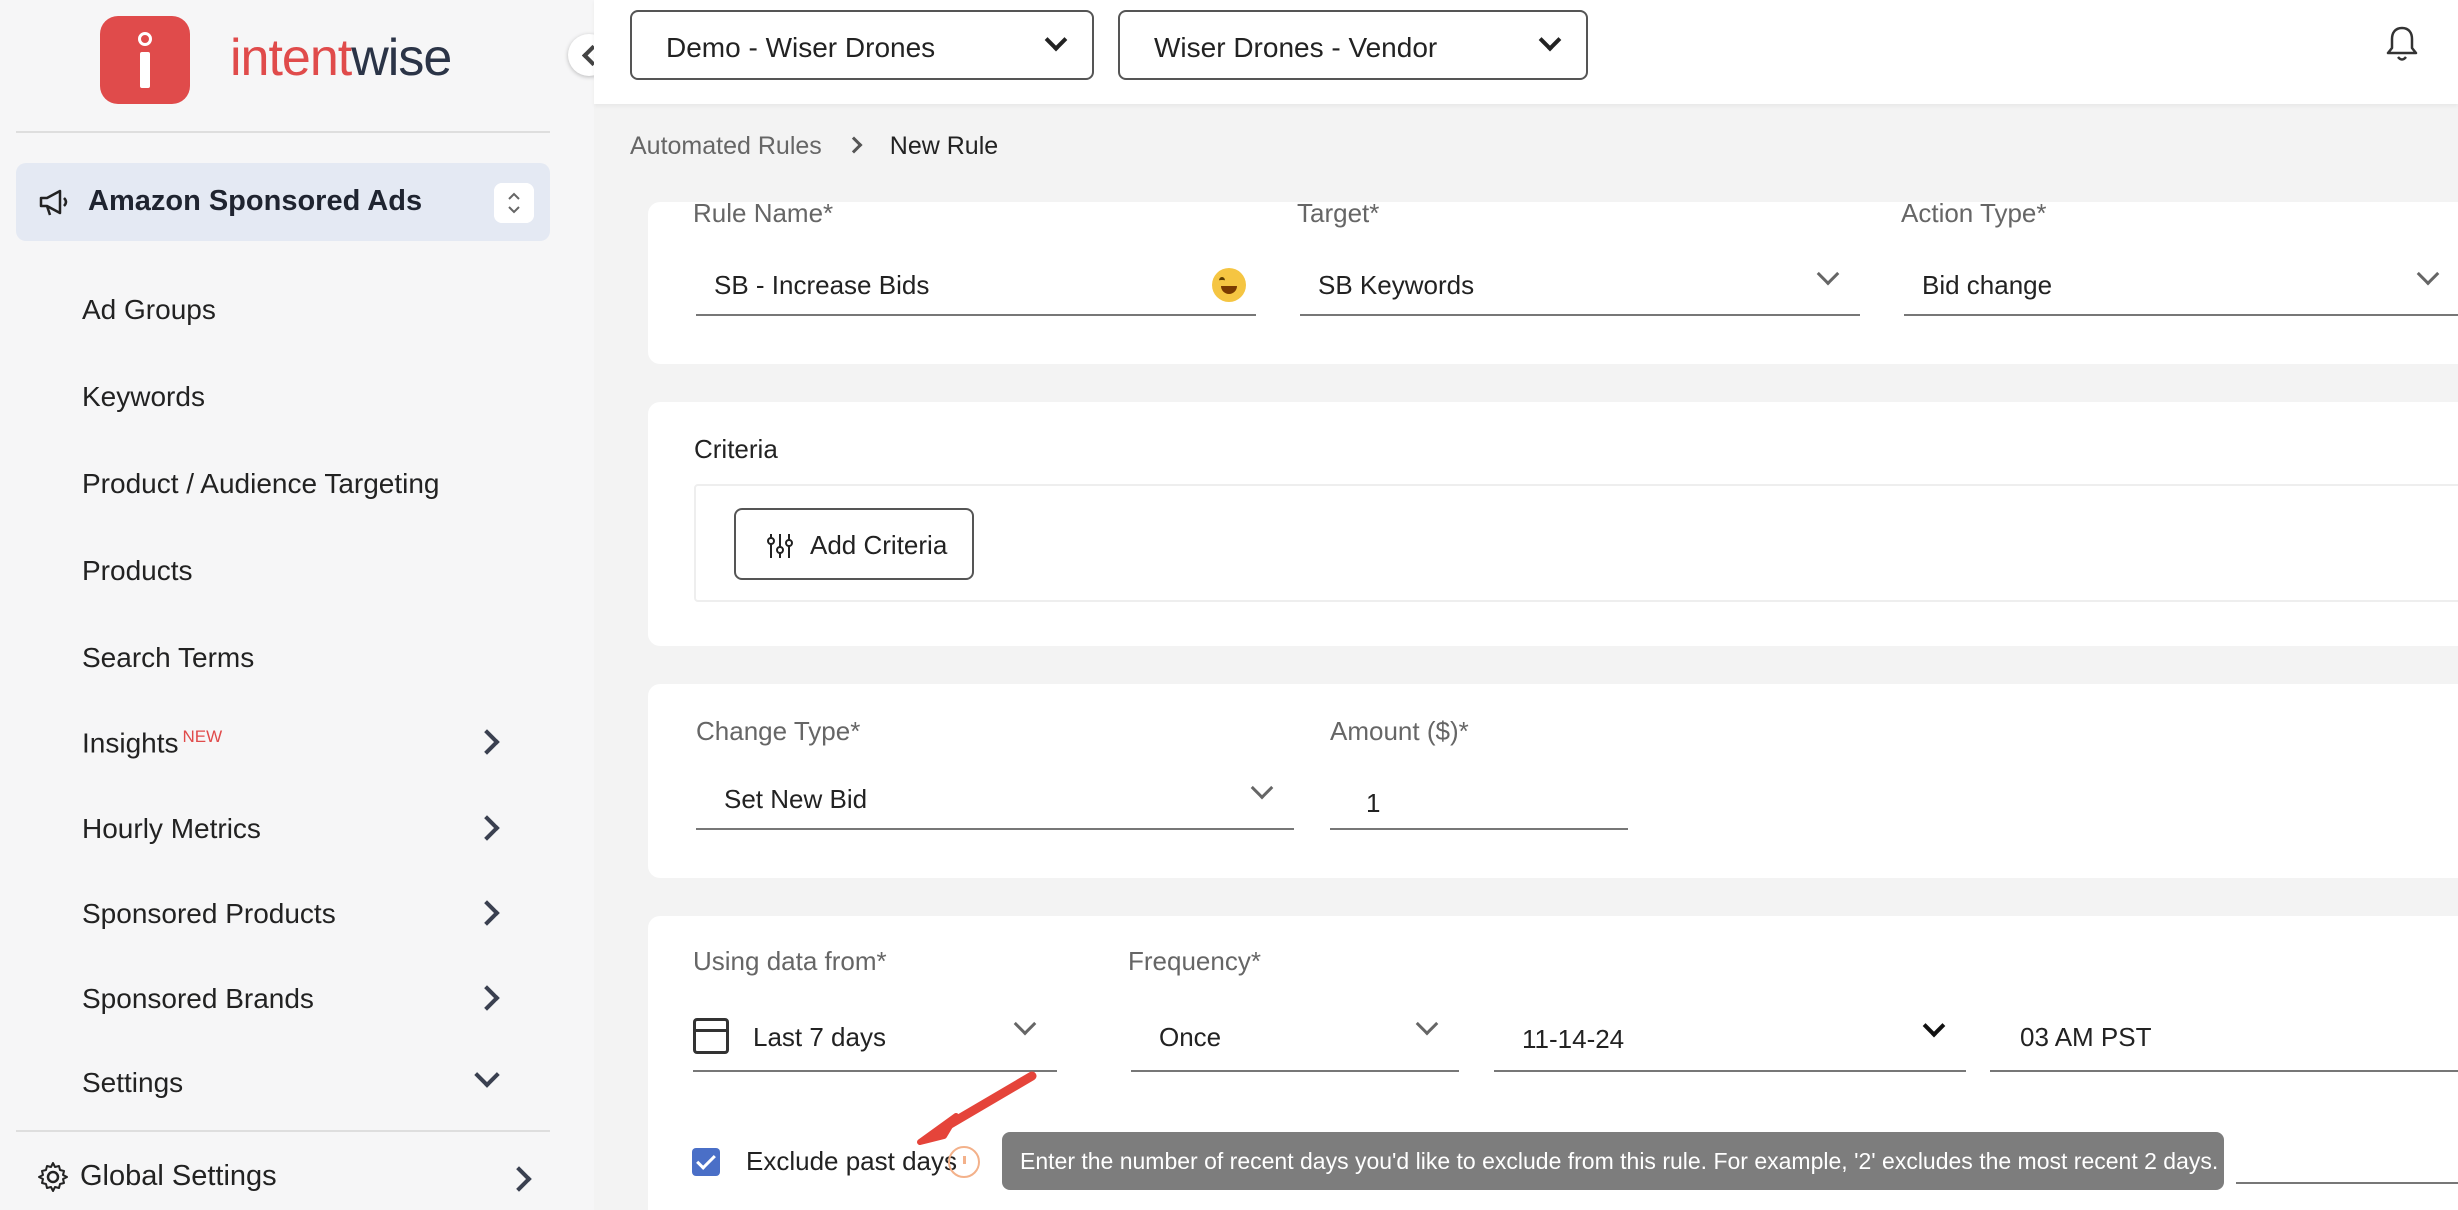  Describe the element at coordinates (143, 397) in the screenshot. I see `sidebar-item-keywords: Keywords` at that location.